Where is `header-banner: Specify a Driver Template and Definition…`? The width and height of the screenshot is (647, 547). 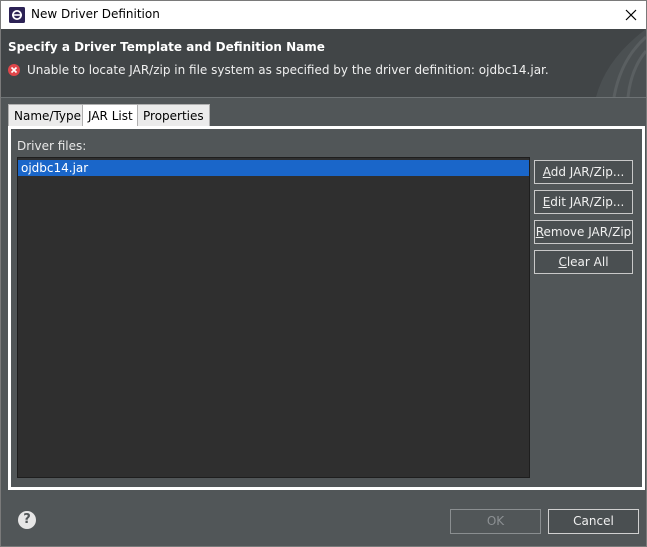
header-banner: Specify a Driver Template and Definition… is located at coordinates (323, 63).